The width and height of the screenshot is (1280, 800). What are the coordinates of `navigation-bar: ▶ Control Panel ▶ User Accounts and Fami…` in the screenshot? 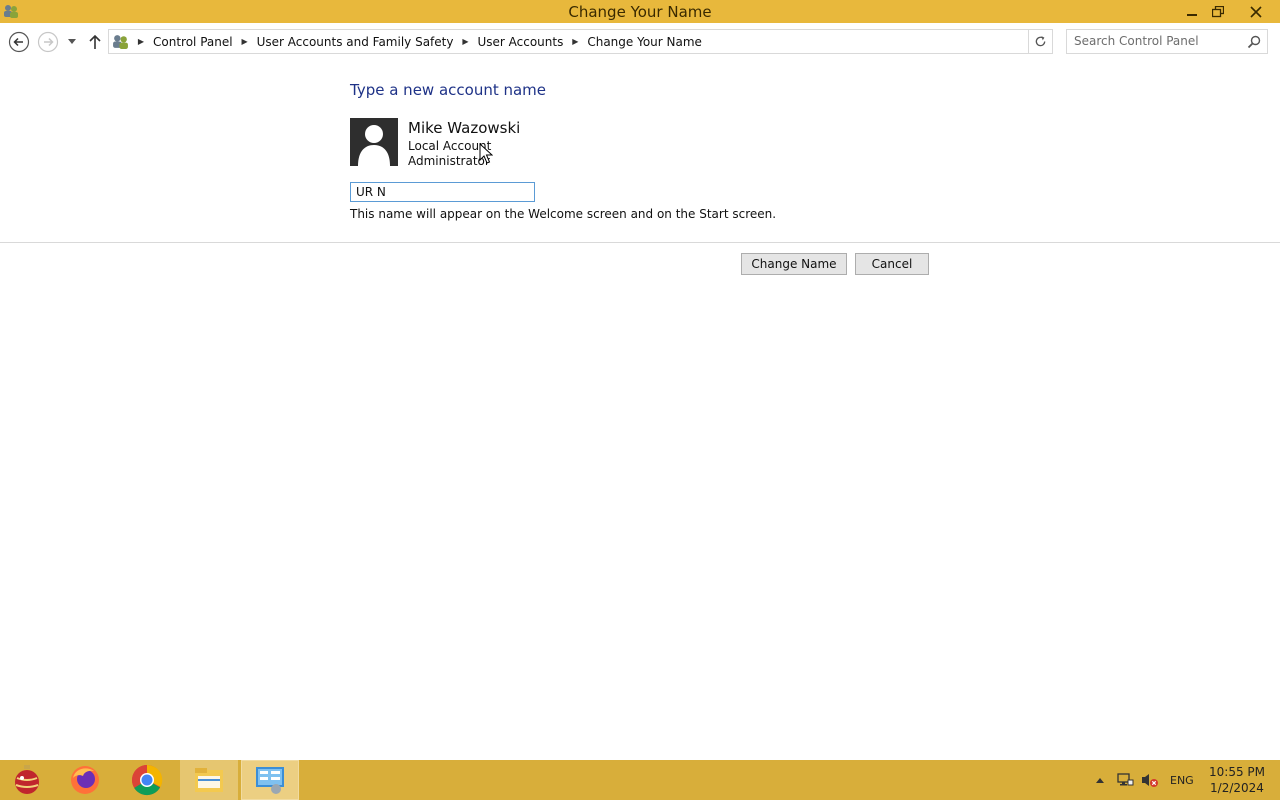 It's located at (640, 41).